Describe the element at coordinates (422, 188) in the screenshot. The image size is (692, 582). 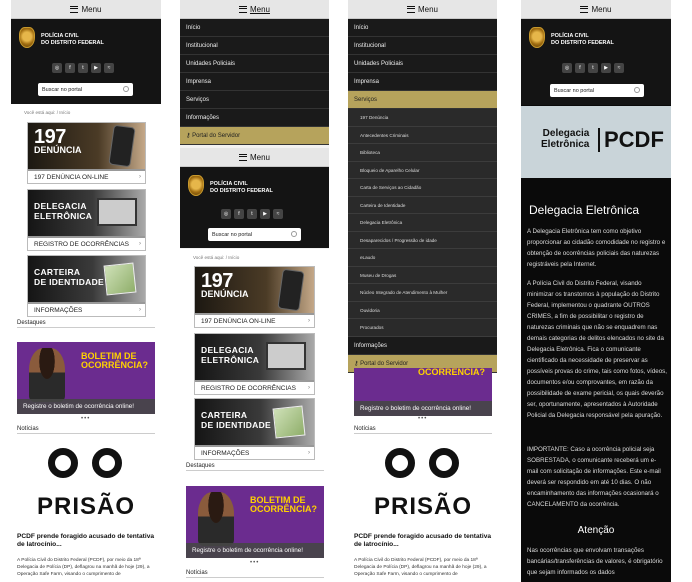
I see `service-carta: Carta de Serviços ao Cidadão` at that location.